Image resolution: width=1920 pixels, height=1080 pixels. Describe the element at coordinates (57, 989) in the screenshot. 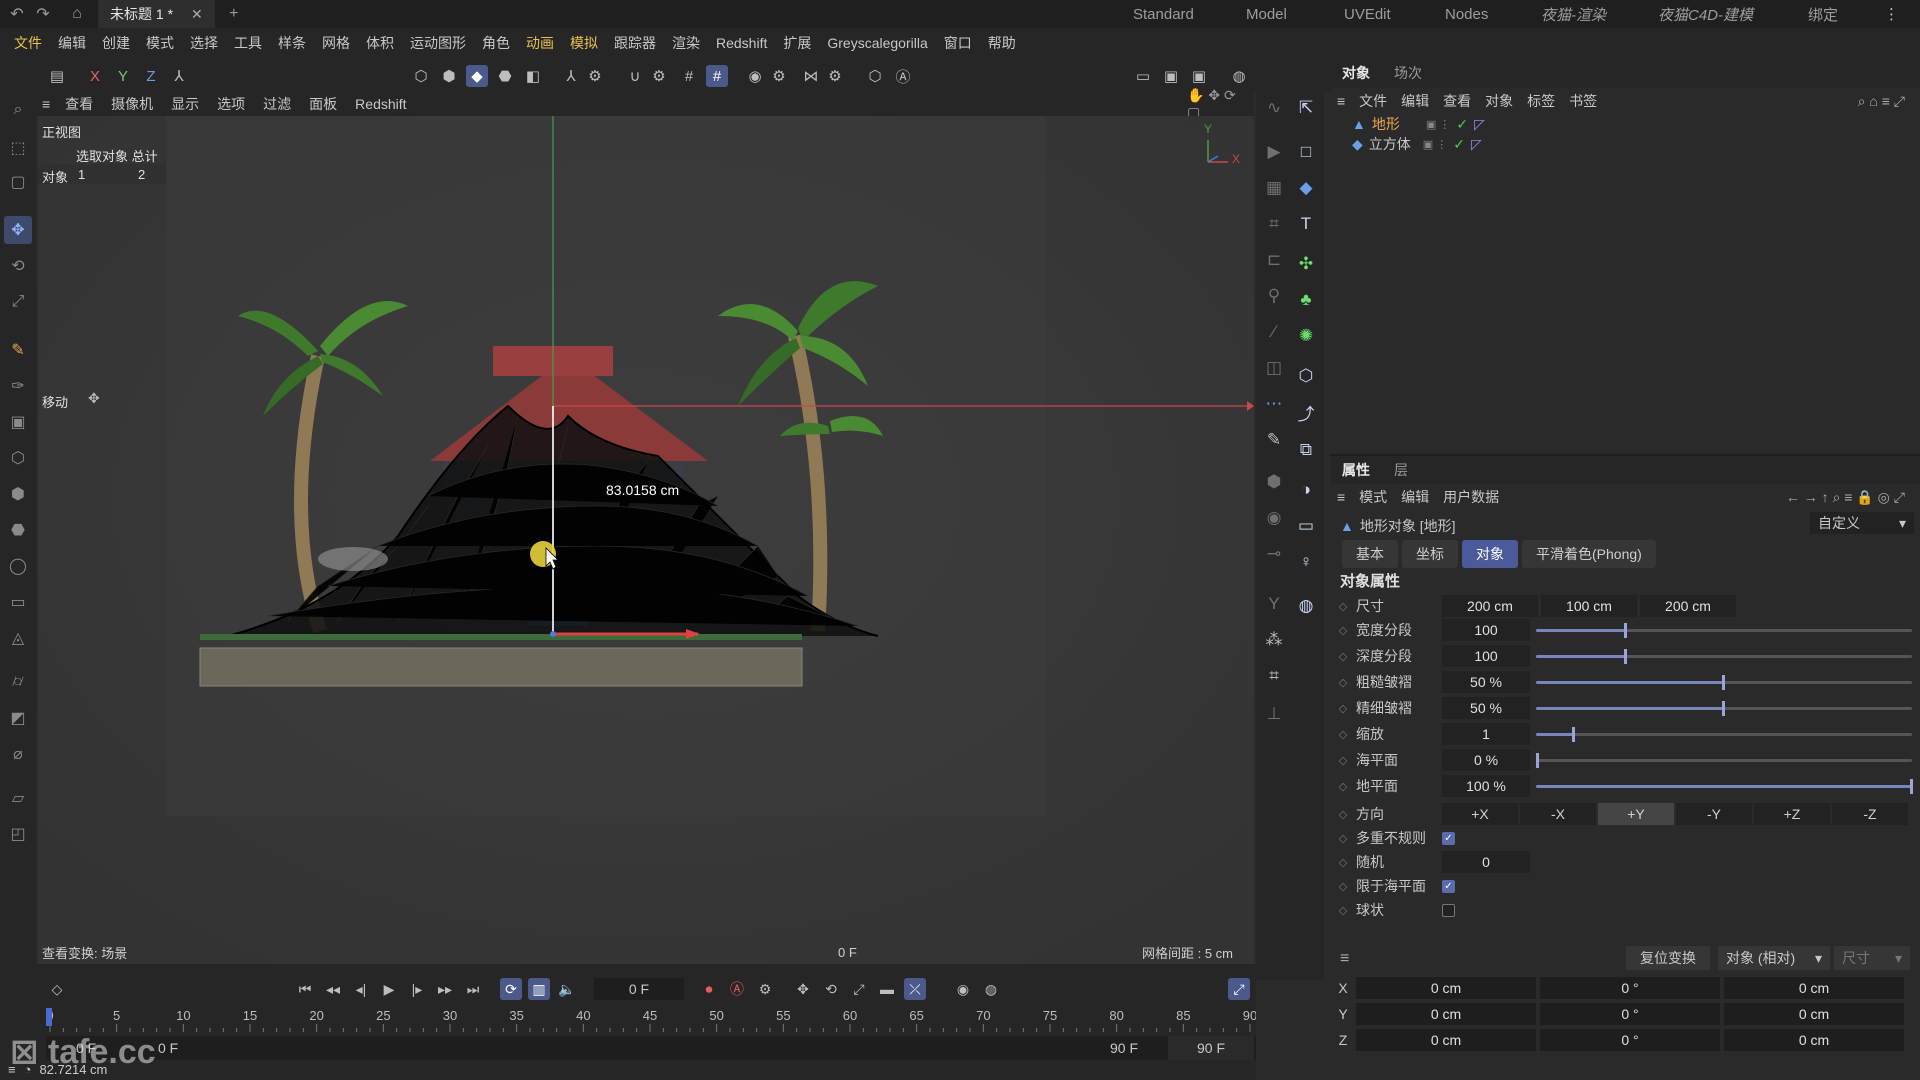

I see `keyframe-icon: ◇` at that location.